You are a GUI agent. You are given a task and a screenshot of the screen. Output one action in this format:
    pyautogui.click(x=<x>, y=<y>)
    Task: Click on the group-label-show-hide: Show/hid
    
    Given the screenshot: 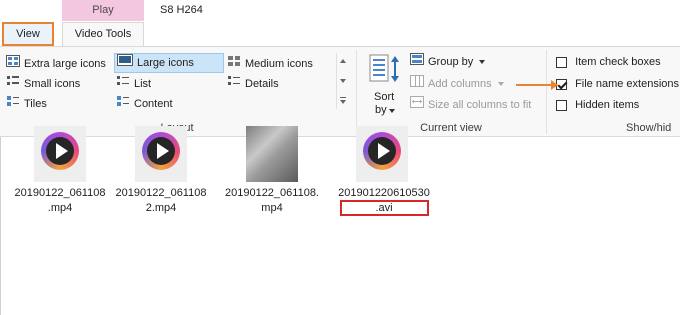 What is the action you would take?
    pyautogui.click(x=649, y=128)
    